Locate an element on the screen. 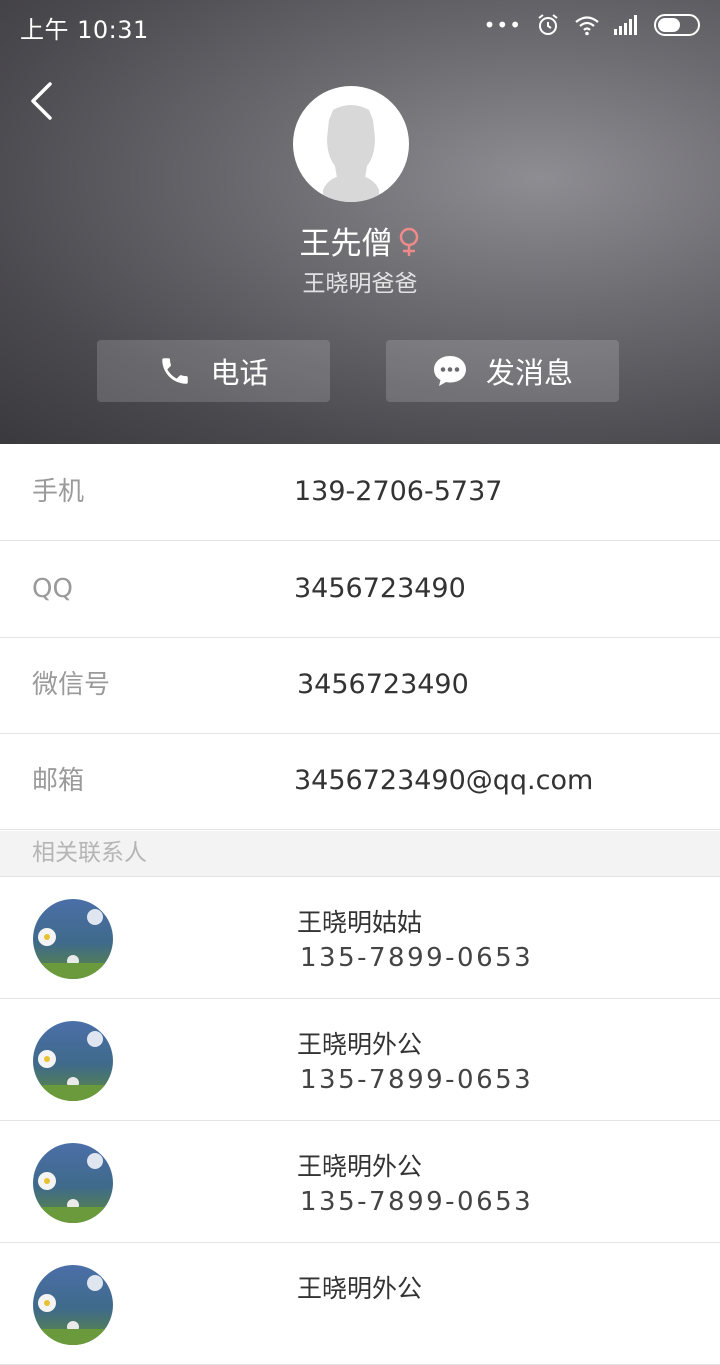  related-contact-row: 王晓明姑姑 135-7899-0653 is located at coordinates (360, 938).